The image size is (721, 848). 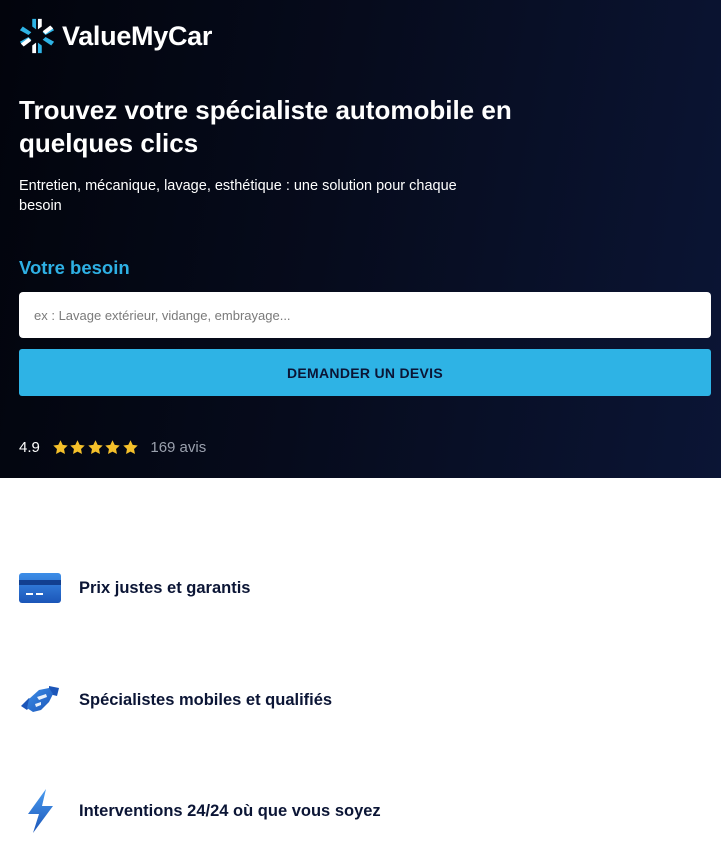 I want to click on rating-score: 4.9, so click(x=29, y=447).